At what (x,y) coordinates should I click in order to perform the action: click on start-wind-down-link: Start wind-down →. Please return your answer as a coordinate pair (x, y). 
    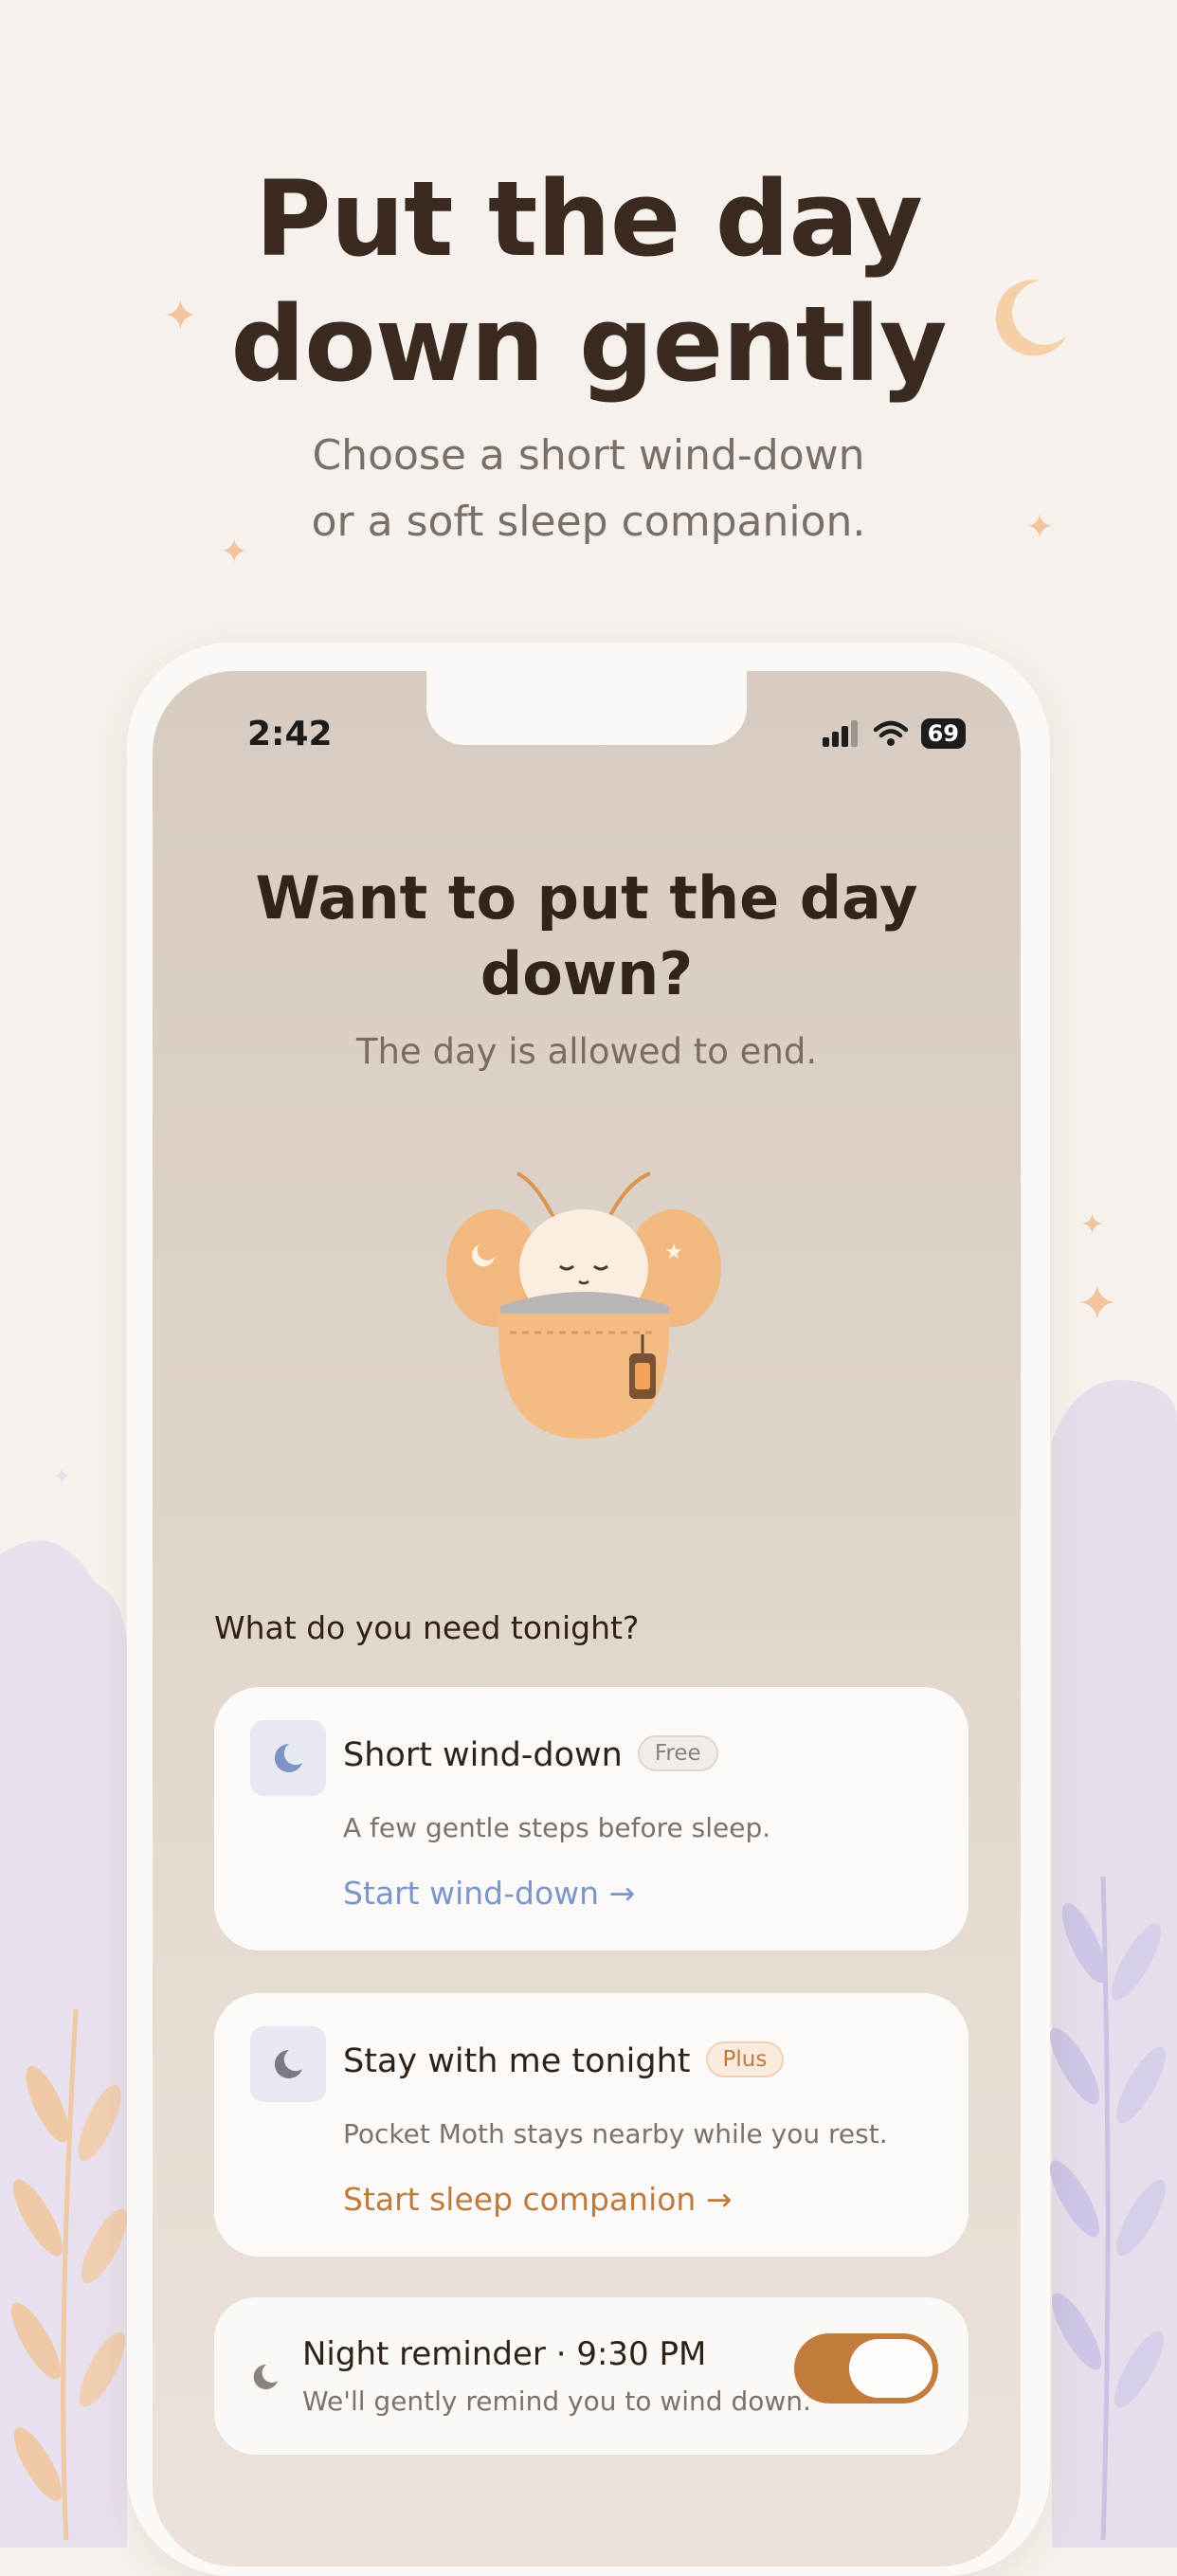
    Looking at the image, I should click on (489, 1893).